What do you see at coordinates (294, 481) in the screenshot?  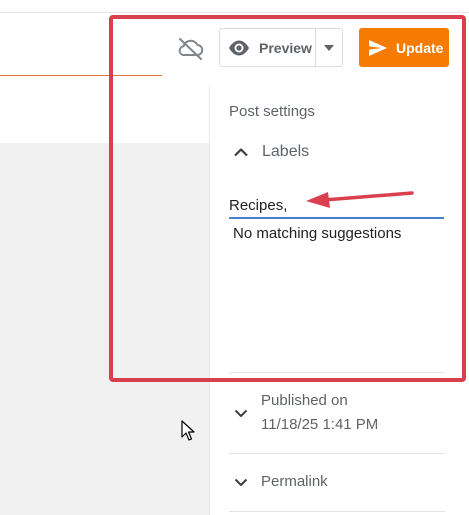 I see `permalink-label: Permalink` at bounding box center [294, 481].